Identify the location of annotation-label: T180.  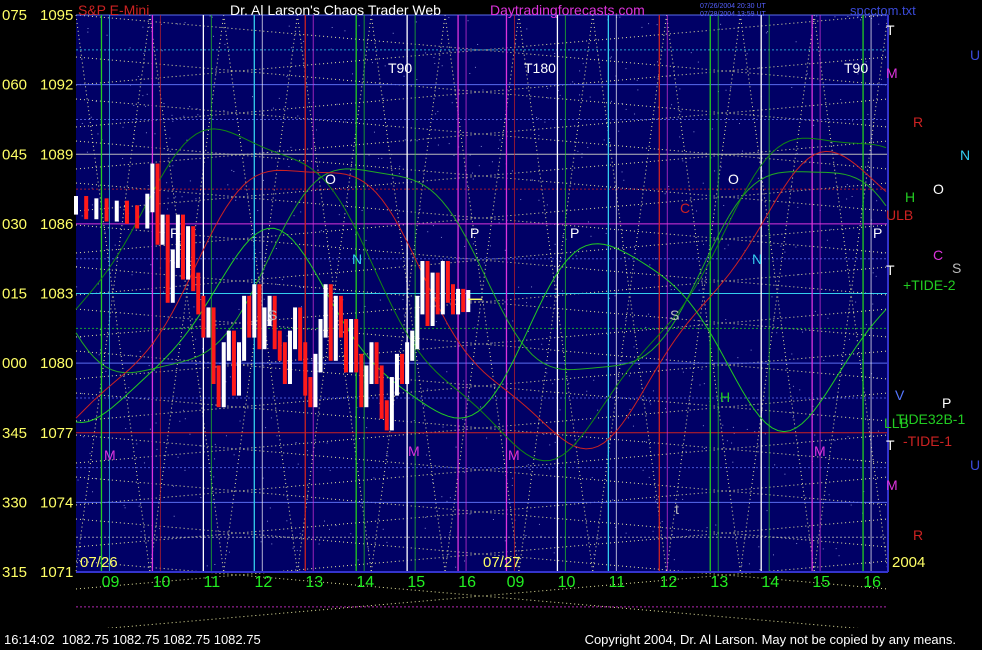
(540, 68).